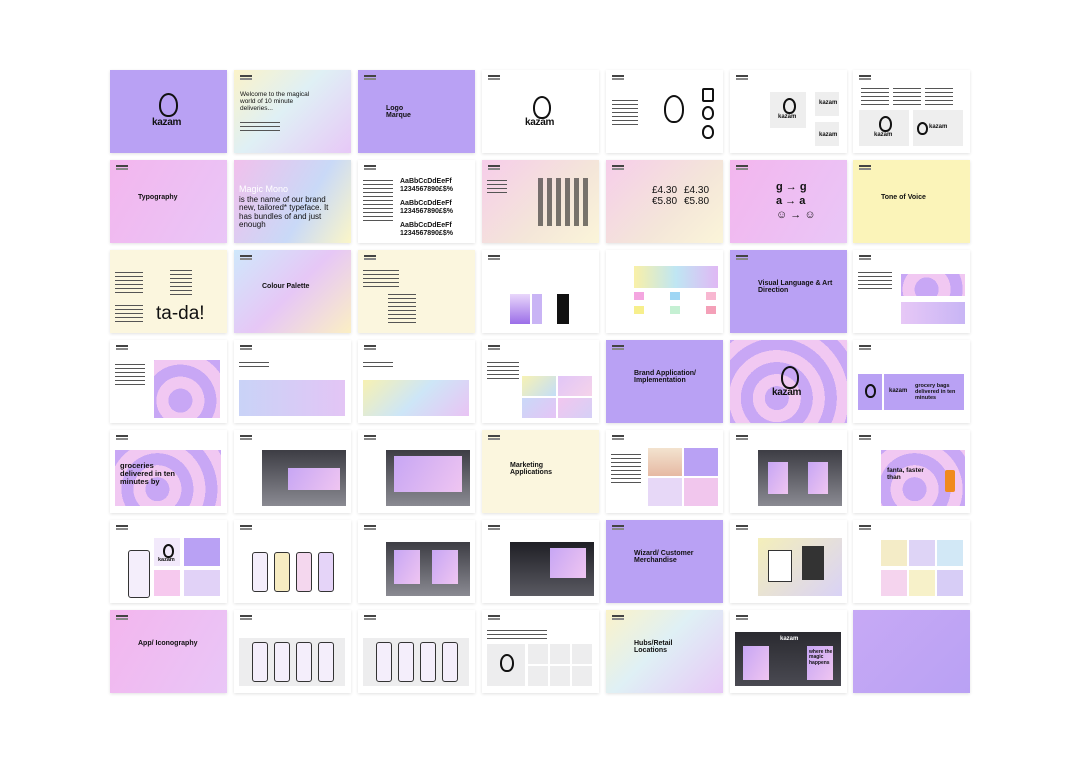 The width and height of the screenshot is (1080, 763). I want to click on slide-posters, so click(664, 471).